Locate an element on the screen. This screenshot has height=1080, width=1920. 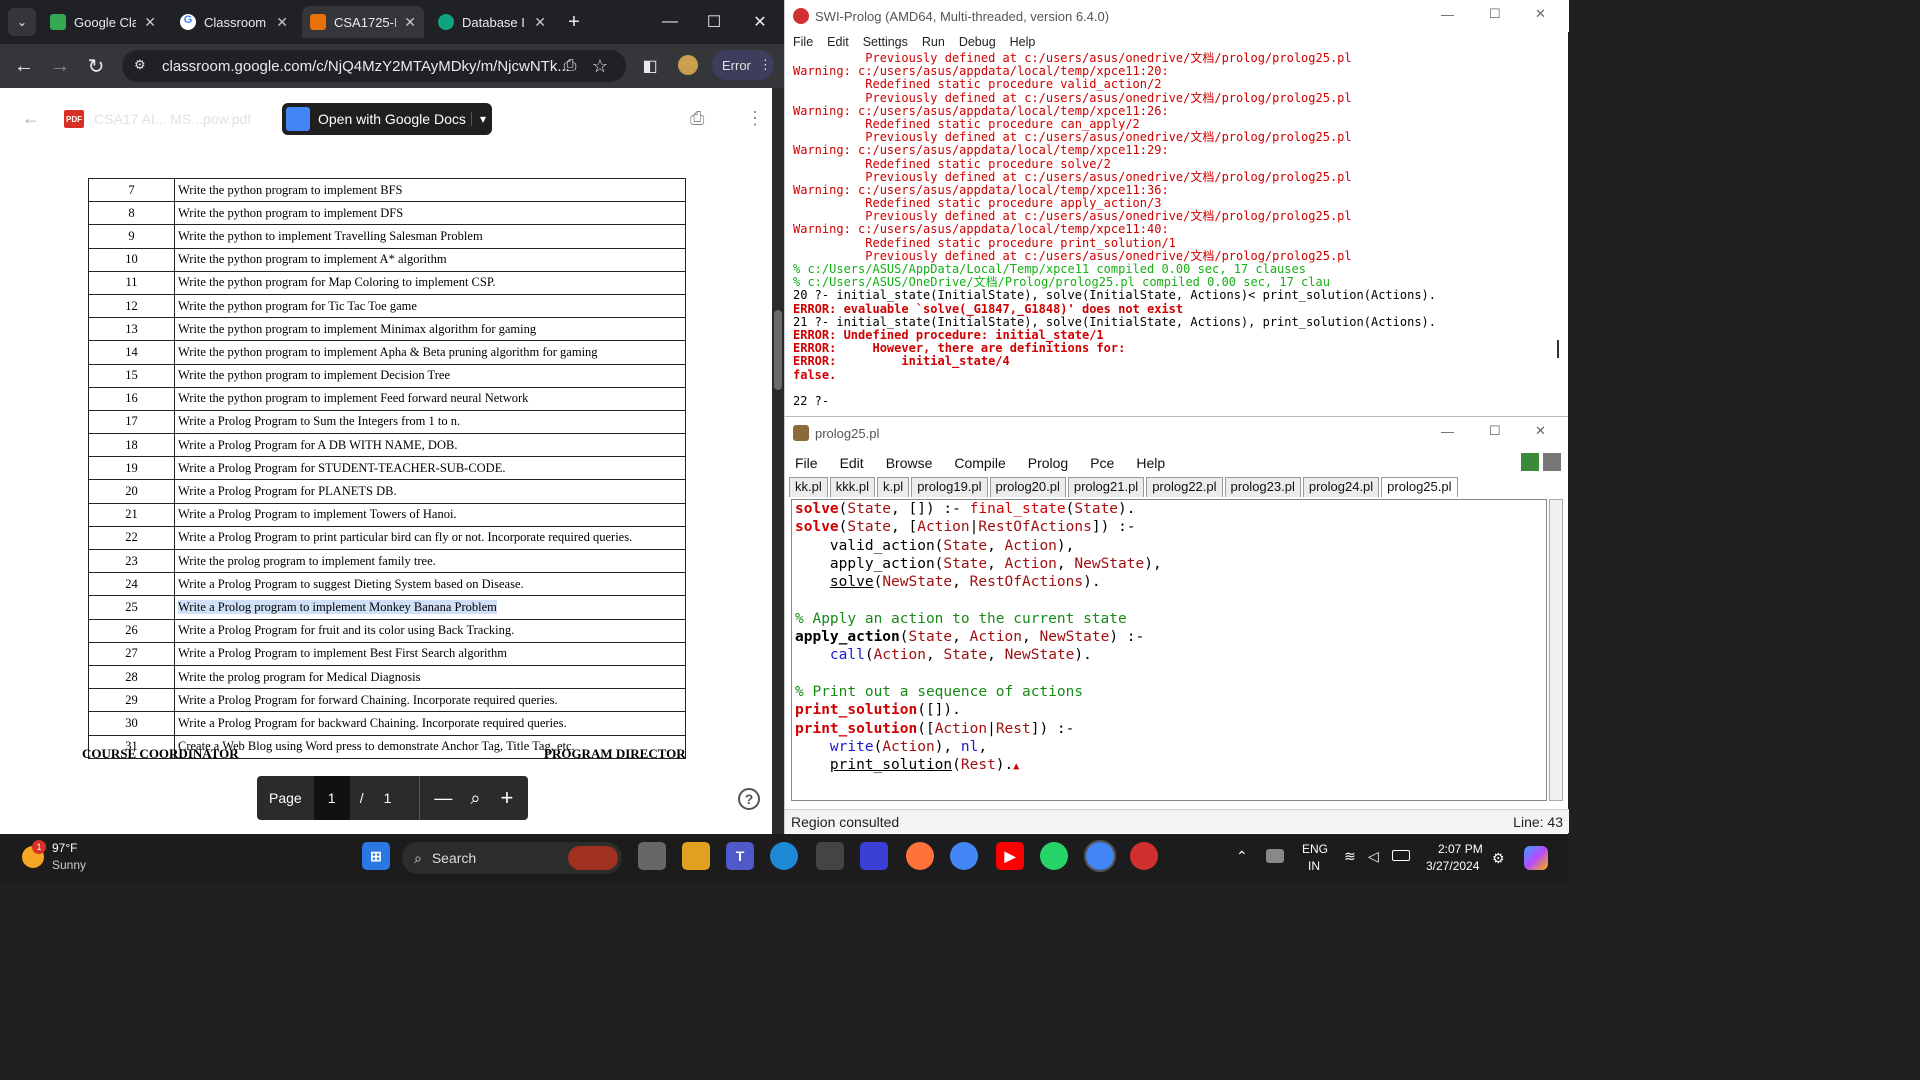
editor-tab: kkk.pl is located at coordinates (852, 487).